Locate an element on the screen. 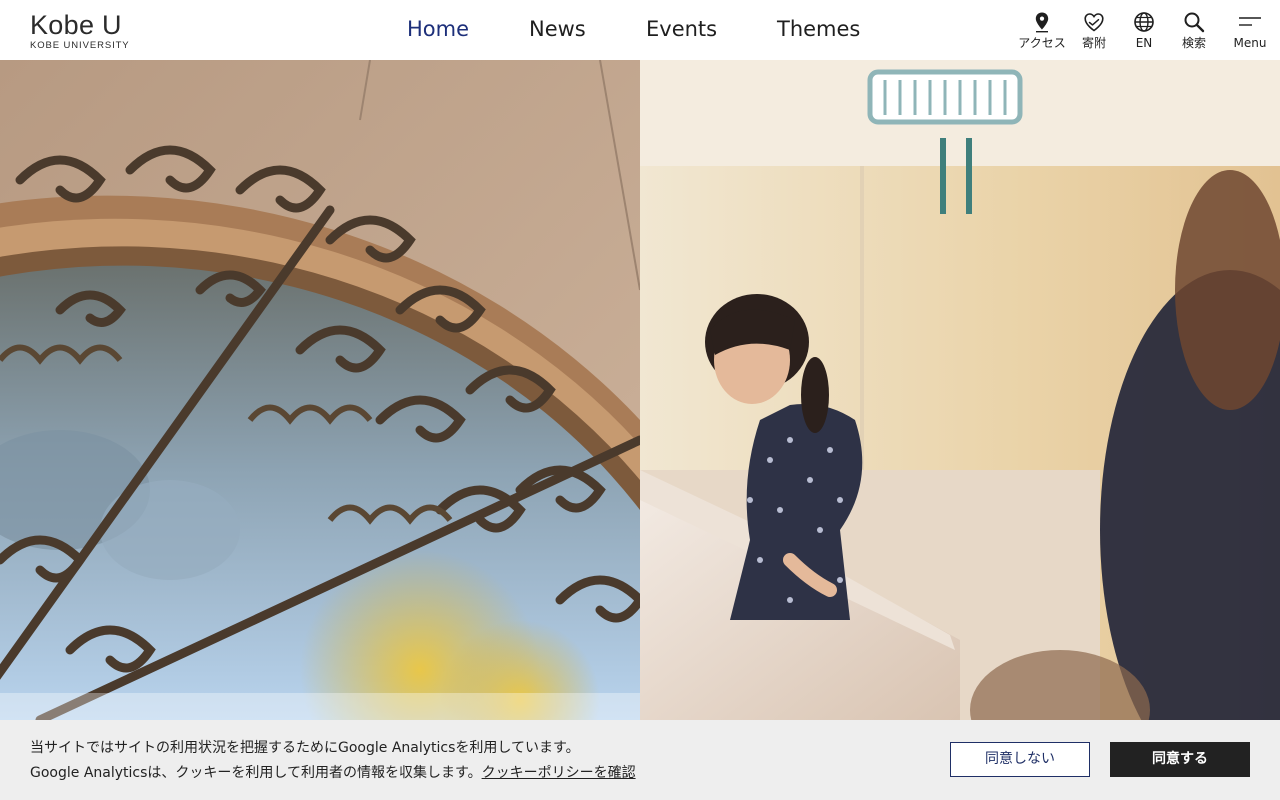 This screenshot has width=1280, height=800. map-pin-icon is located at coordinates (1042, 22).